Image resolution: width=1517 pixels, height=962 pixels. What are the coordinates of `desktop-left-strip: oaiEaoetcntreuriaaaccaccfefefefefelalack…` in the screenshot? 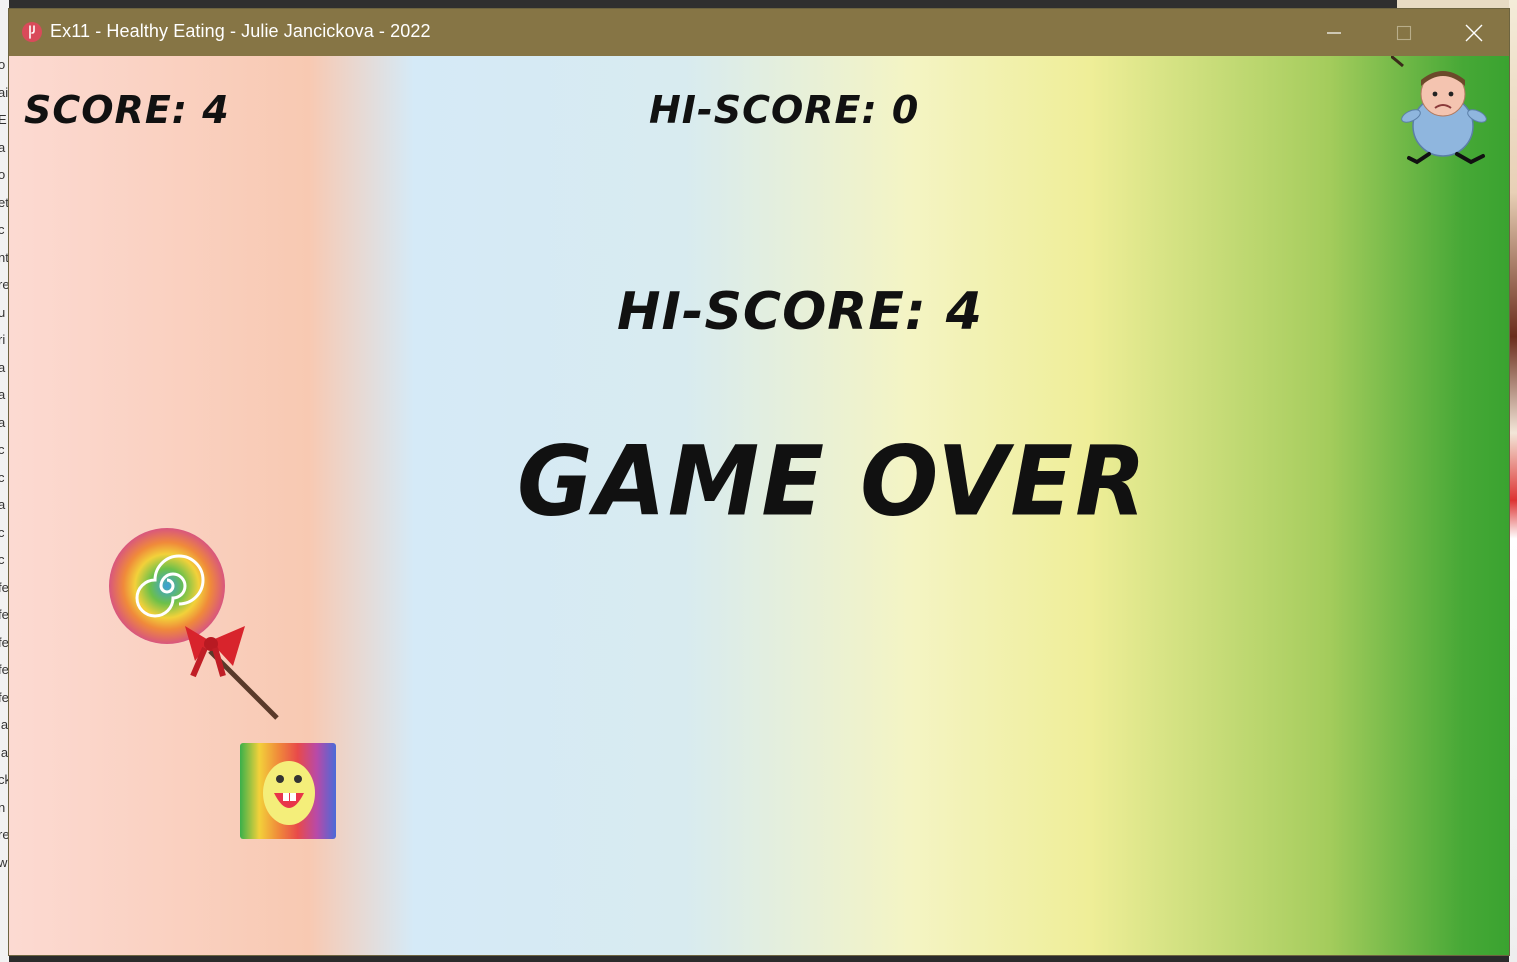 It's located at (4, 481).